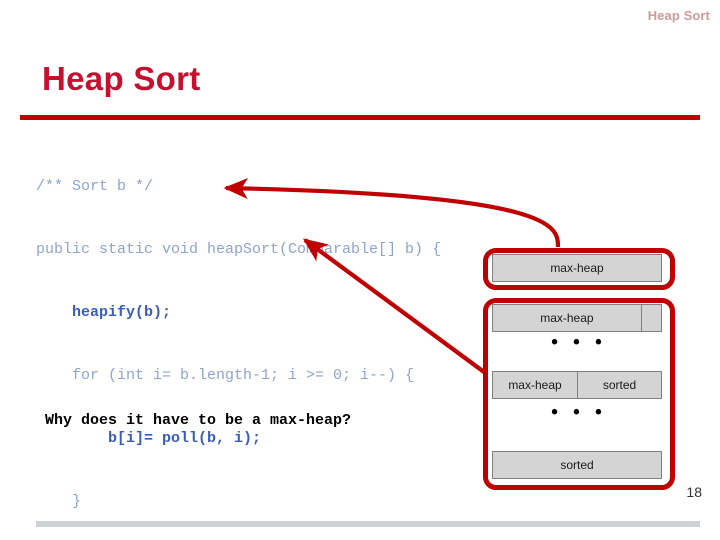 This screenshot has width=720, height=540. I want to click on title-divider, so click(360, 117).